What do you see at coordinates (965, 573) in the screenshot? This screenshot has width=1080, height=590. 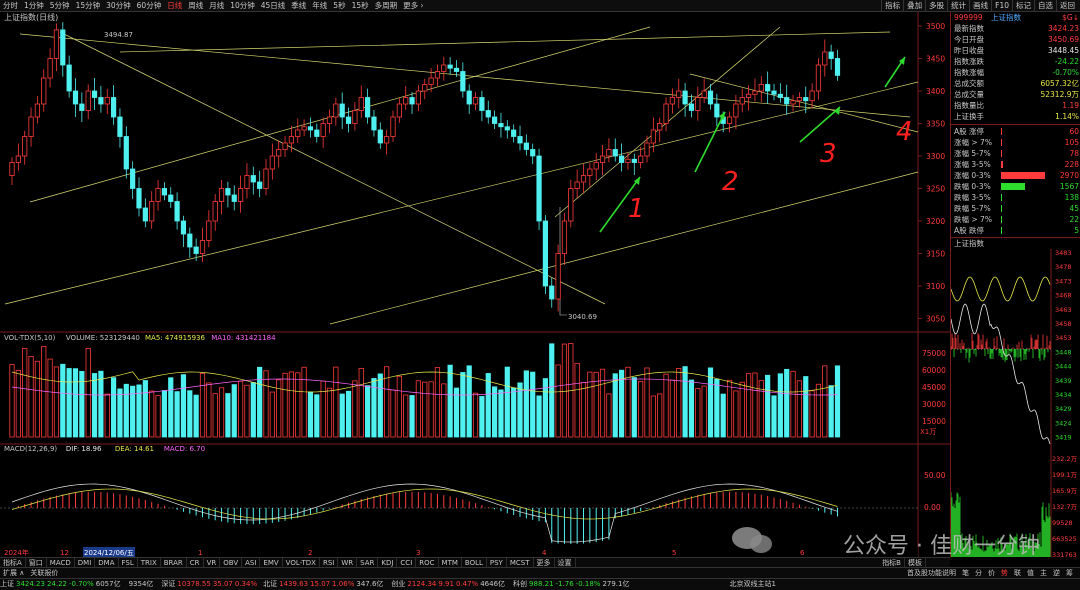 I see `ext-right-tab: 笔` at bounding box center [965, 573].